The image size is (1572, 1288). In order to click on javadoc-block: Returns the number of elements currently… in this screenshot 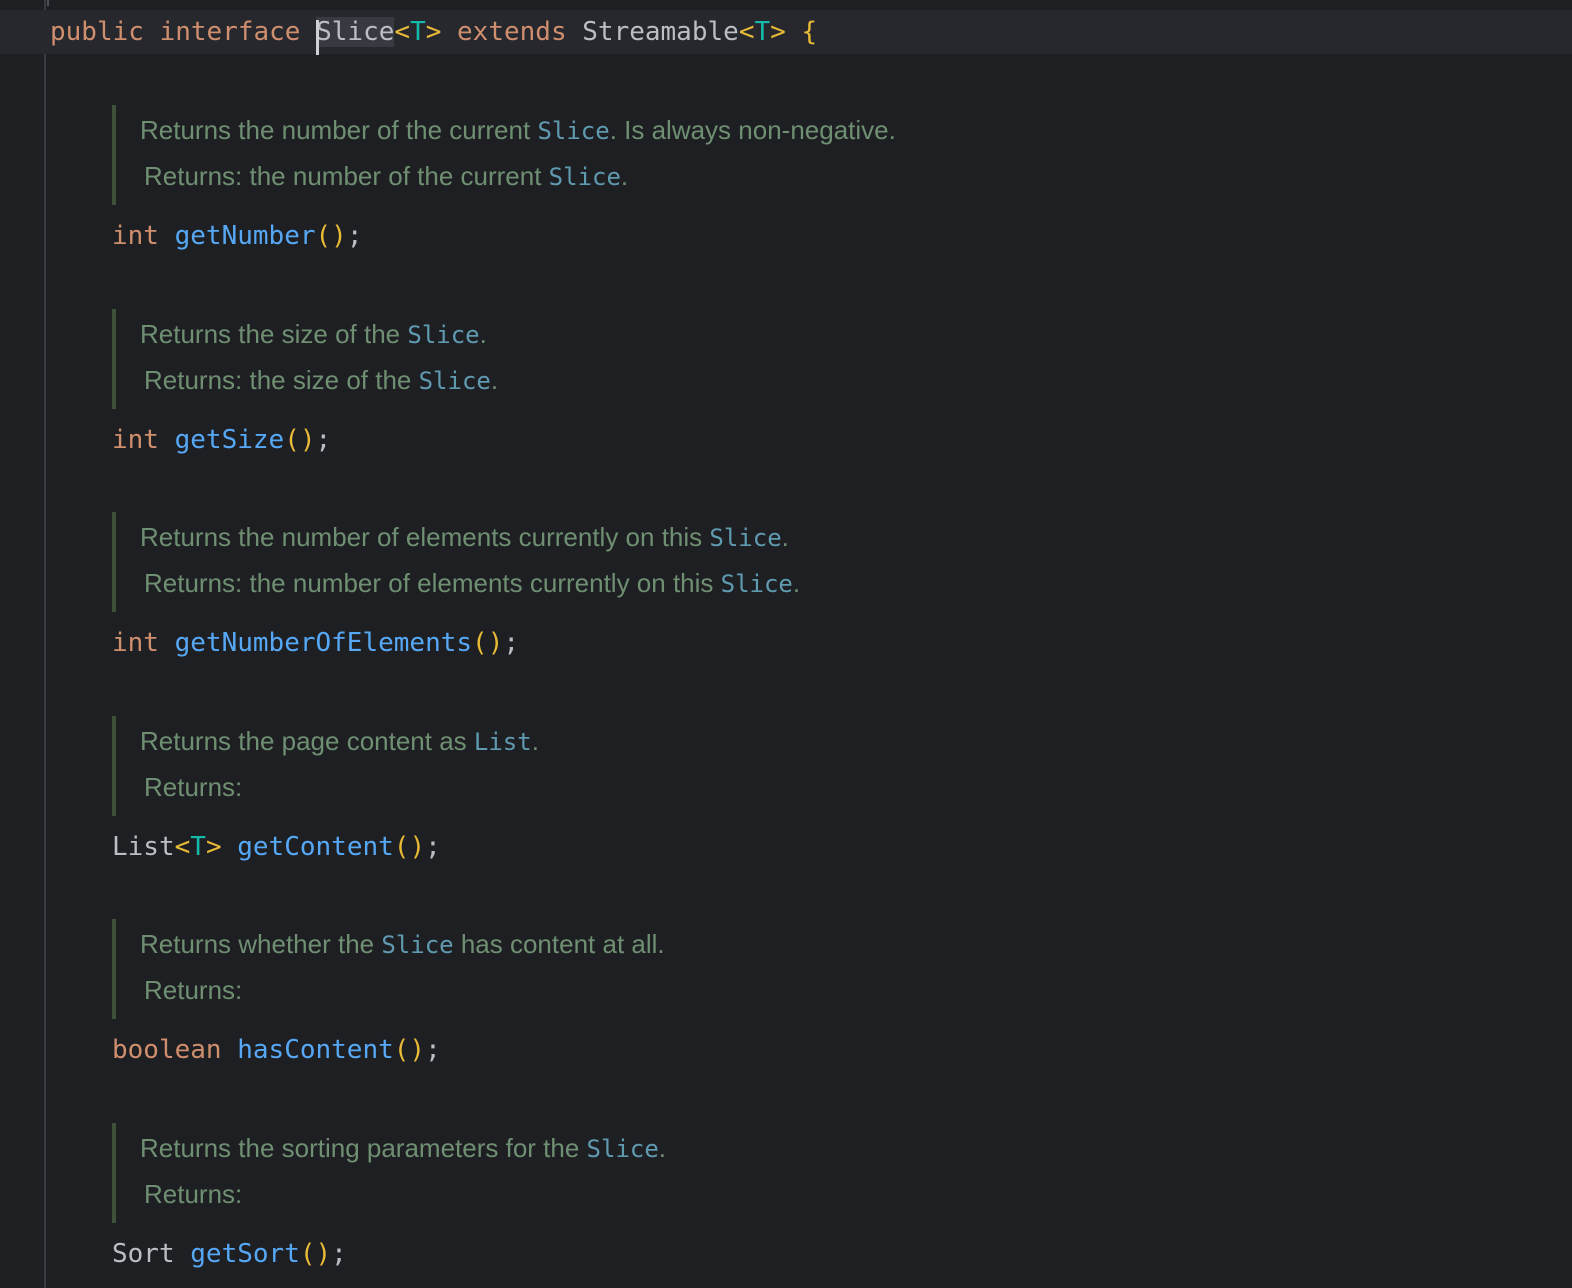, I will do `click(712, 562)`.